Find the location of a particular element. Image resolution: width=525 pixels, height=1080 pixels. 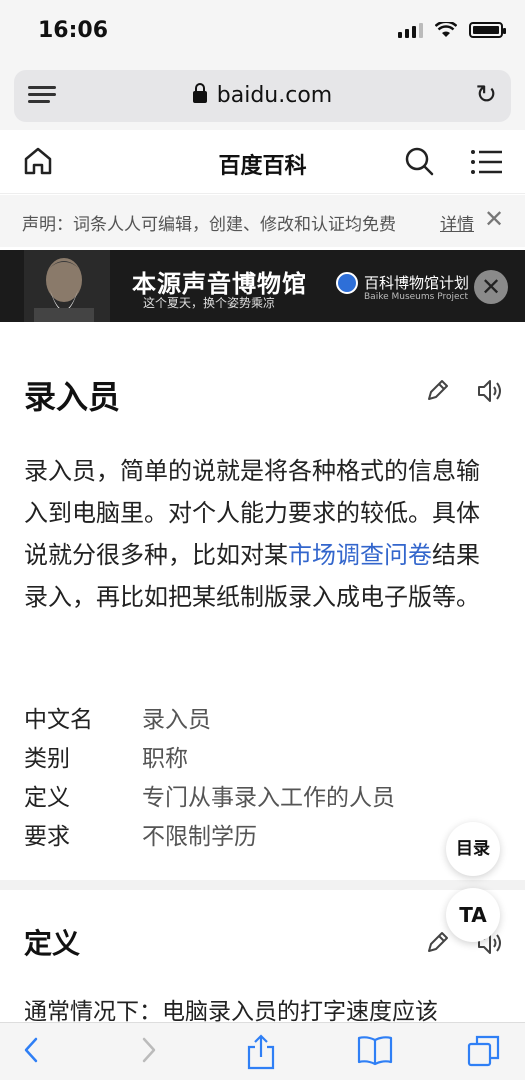

status-bar: 16:06 is located at coordinates (262, 32).